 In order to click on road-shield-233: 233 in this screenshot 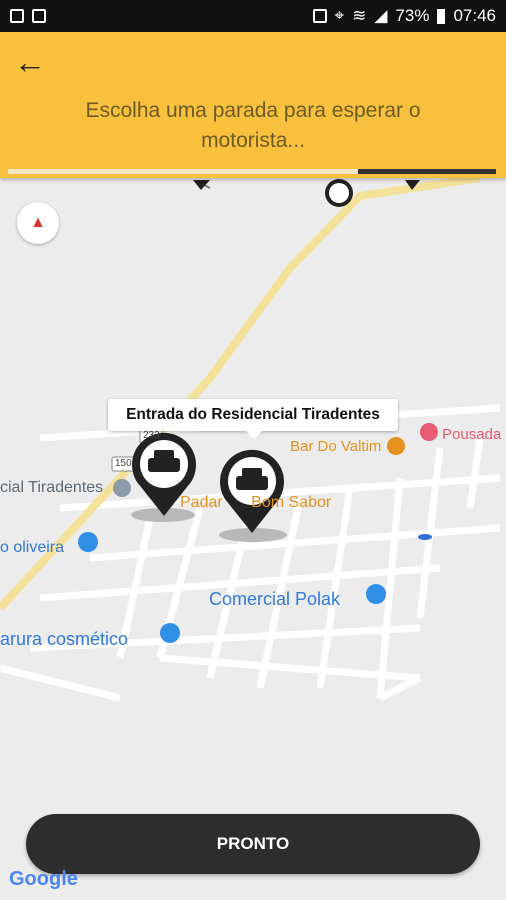, I will do `click(151, 435)`.